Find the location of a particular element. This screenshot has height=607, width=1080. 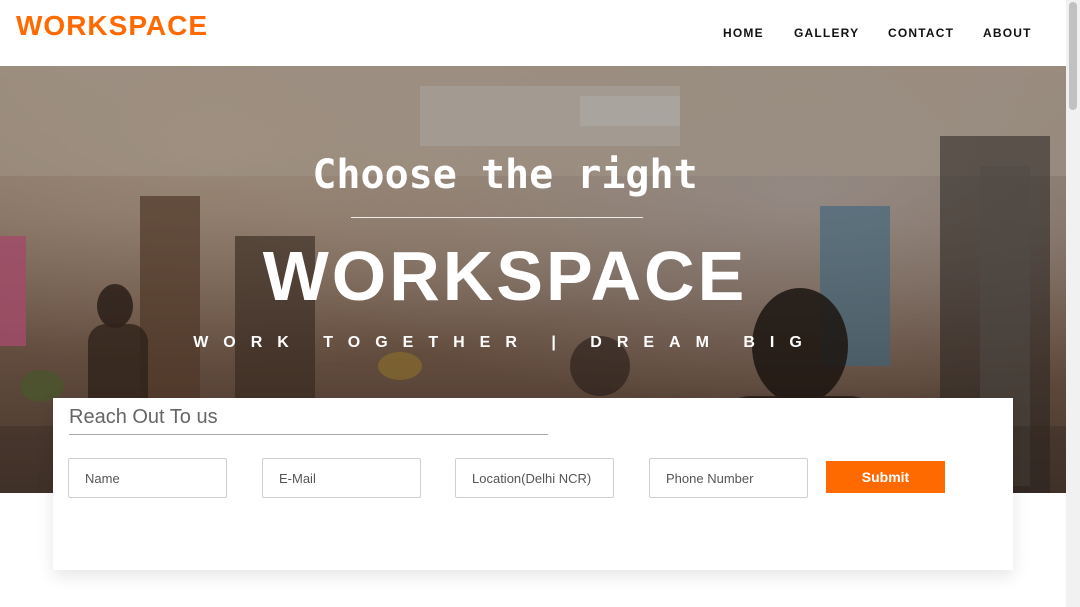

email-input is located at coordinates (341, 478).